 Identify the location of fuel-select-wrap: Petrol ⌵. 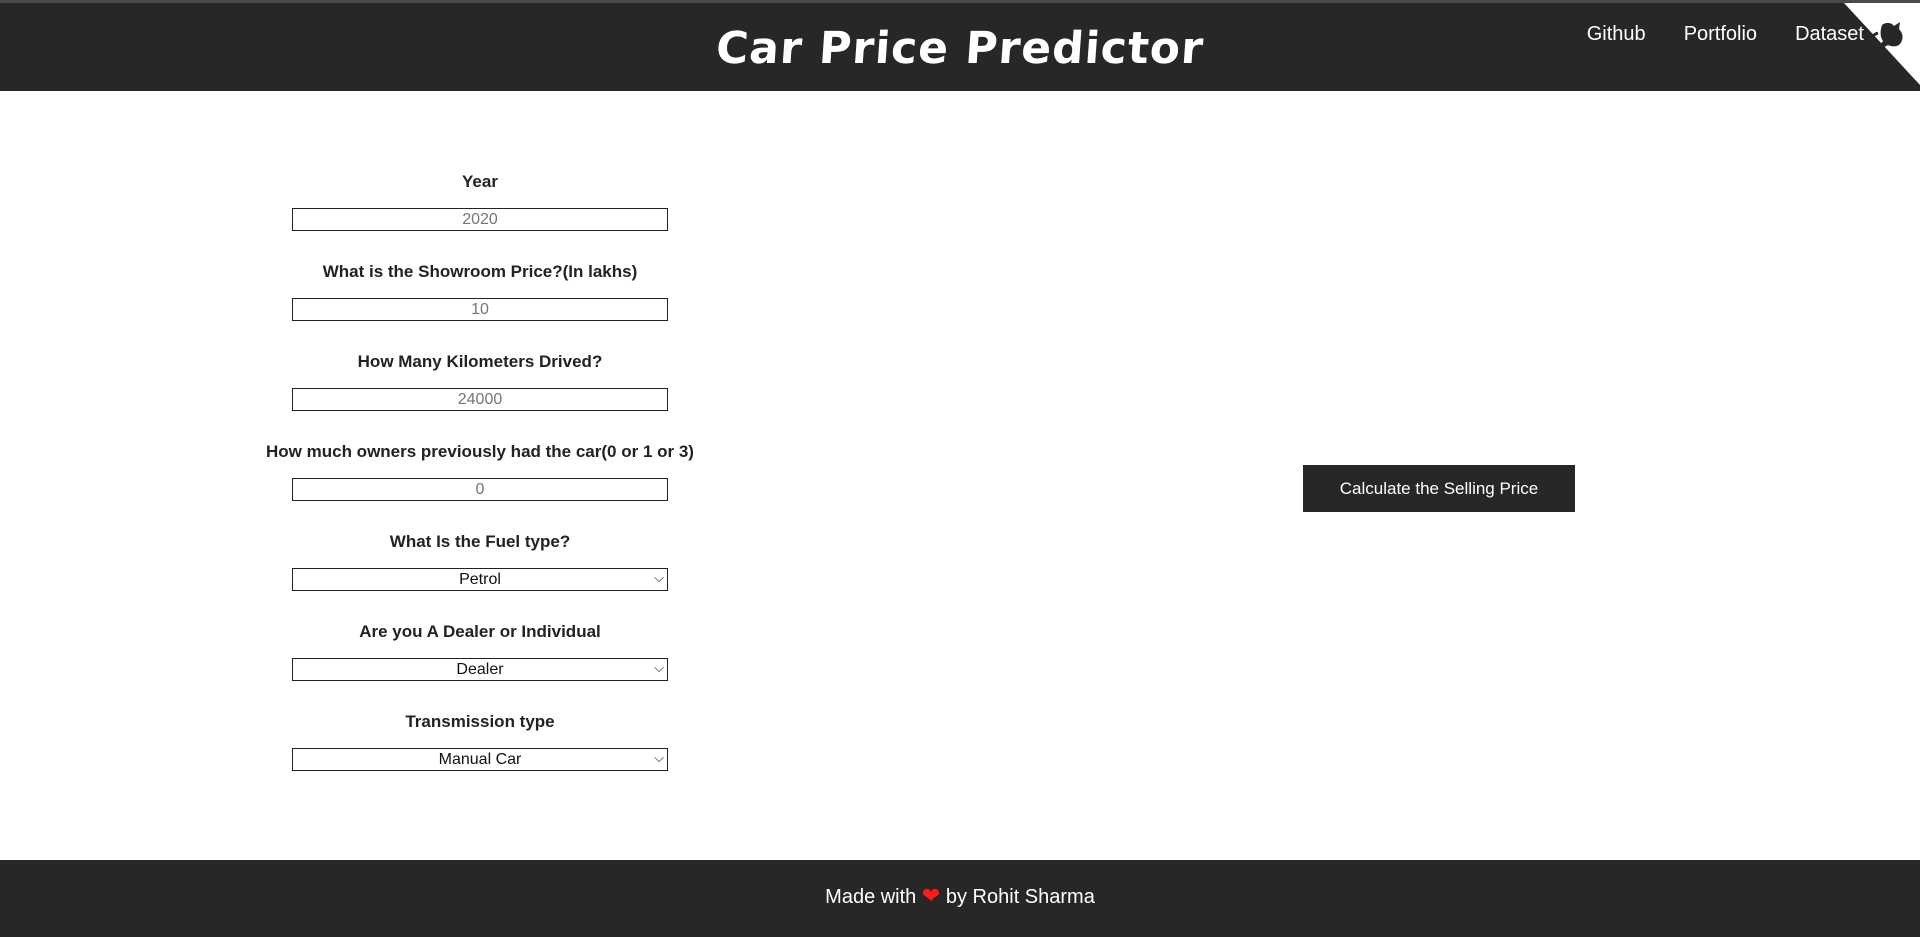
(480, 579).